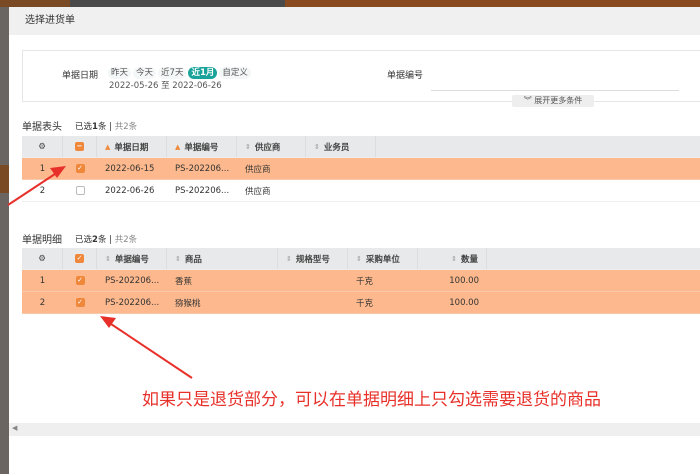  I want to click on arrow-to-header-checkbox, so click(36, 186).